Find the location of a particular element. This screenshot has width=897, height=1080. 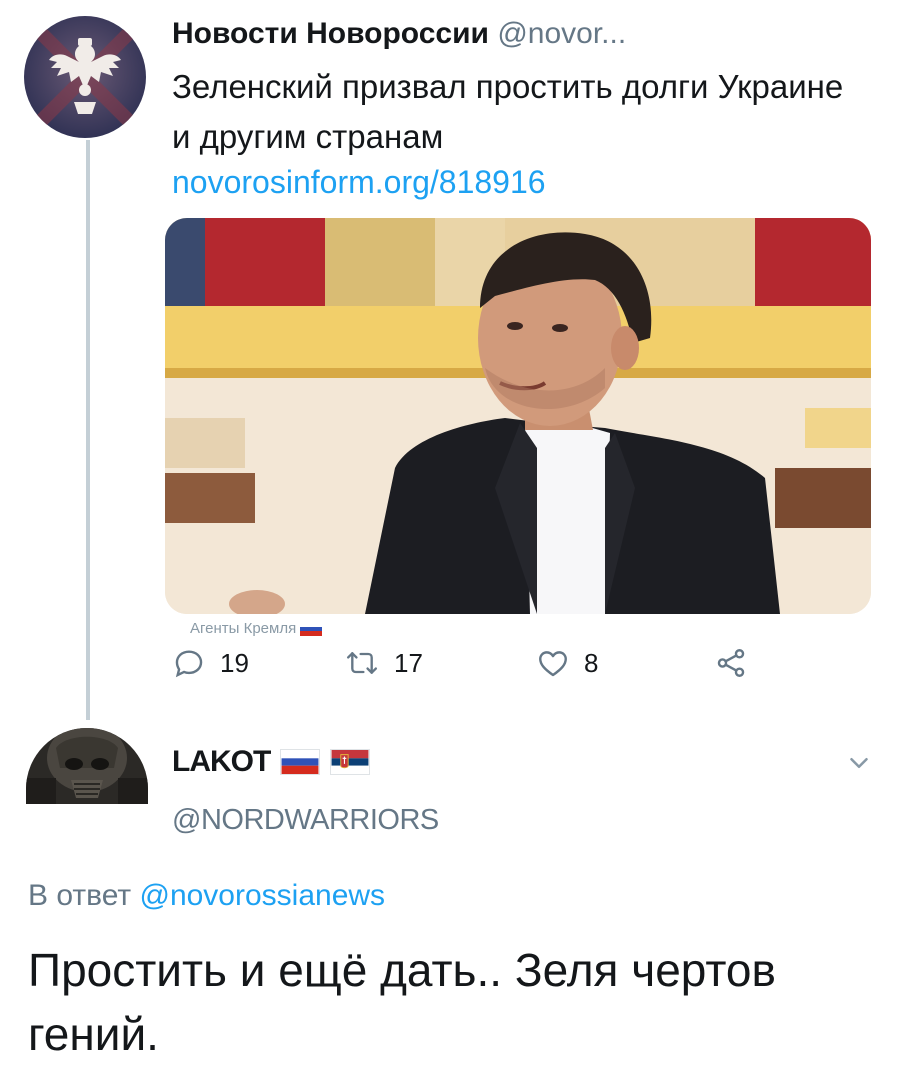

like-count: 8 is located at coordinates (591, 662).